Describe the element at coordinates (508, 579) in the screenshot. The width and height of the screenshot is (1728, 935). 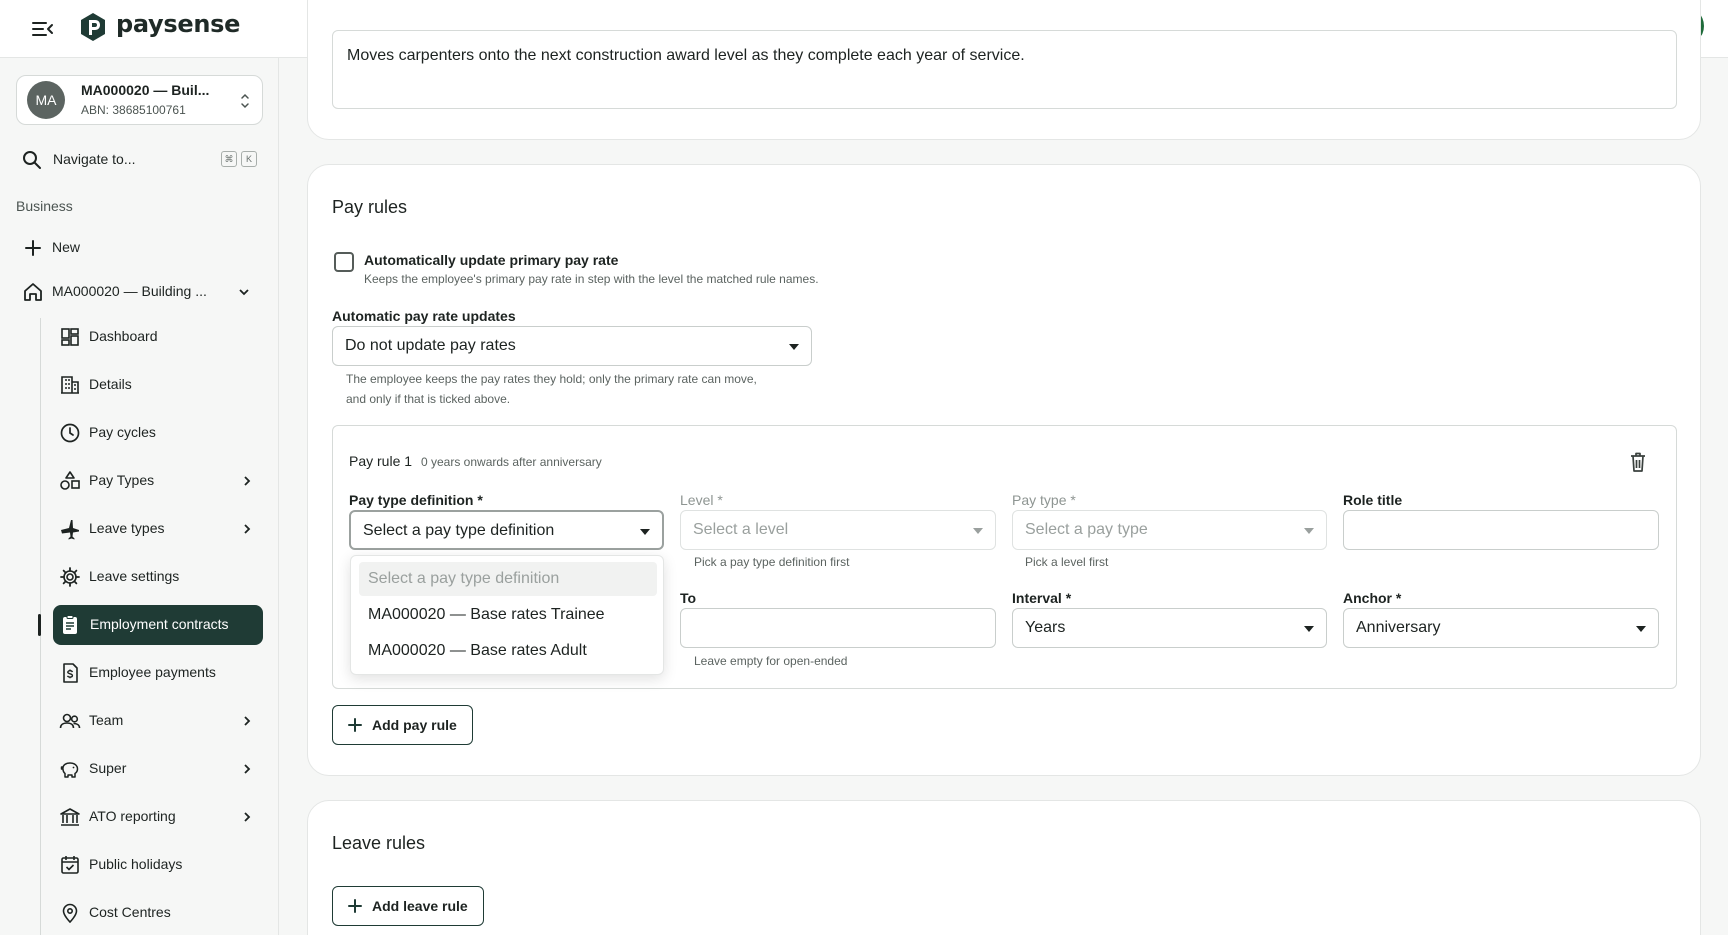
I see `dropdown-option-placeholder: Select a pay type definition` at that location.